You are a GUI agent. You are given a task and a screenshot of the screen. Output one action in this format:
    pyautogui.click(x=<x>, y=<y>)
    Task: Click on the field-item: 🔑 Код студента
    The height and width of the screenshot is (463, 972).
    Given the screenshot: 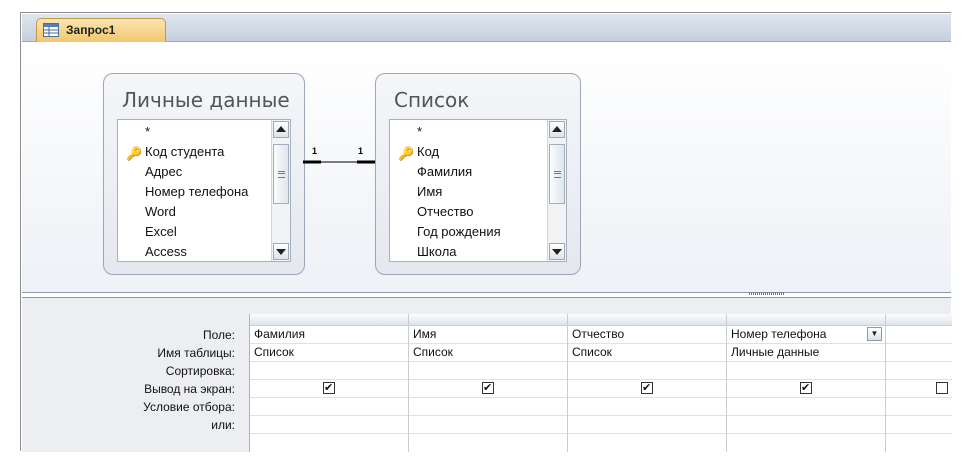 What is the action you would take?
    pyautogui.click(x=194, y=152)
    